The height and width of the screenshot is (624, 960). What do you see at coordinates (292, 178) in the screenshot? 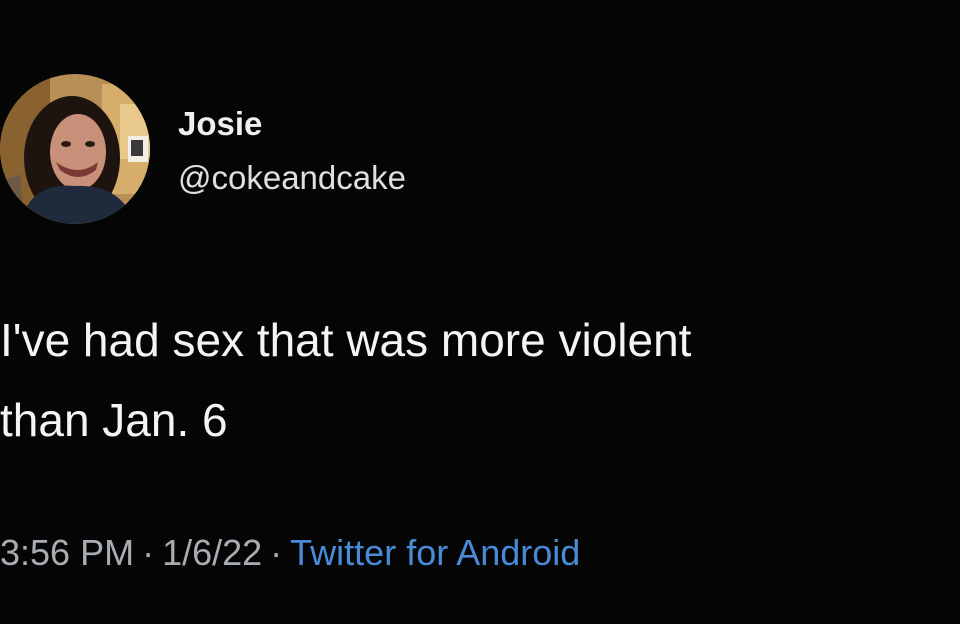
I see `author-handle: @cokeandcake` at bounding box center [292, 178].